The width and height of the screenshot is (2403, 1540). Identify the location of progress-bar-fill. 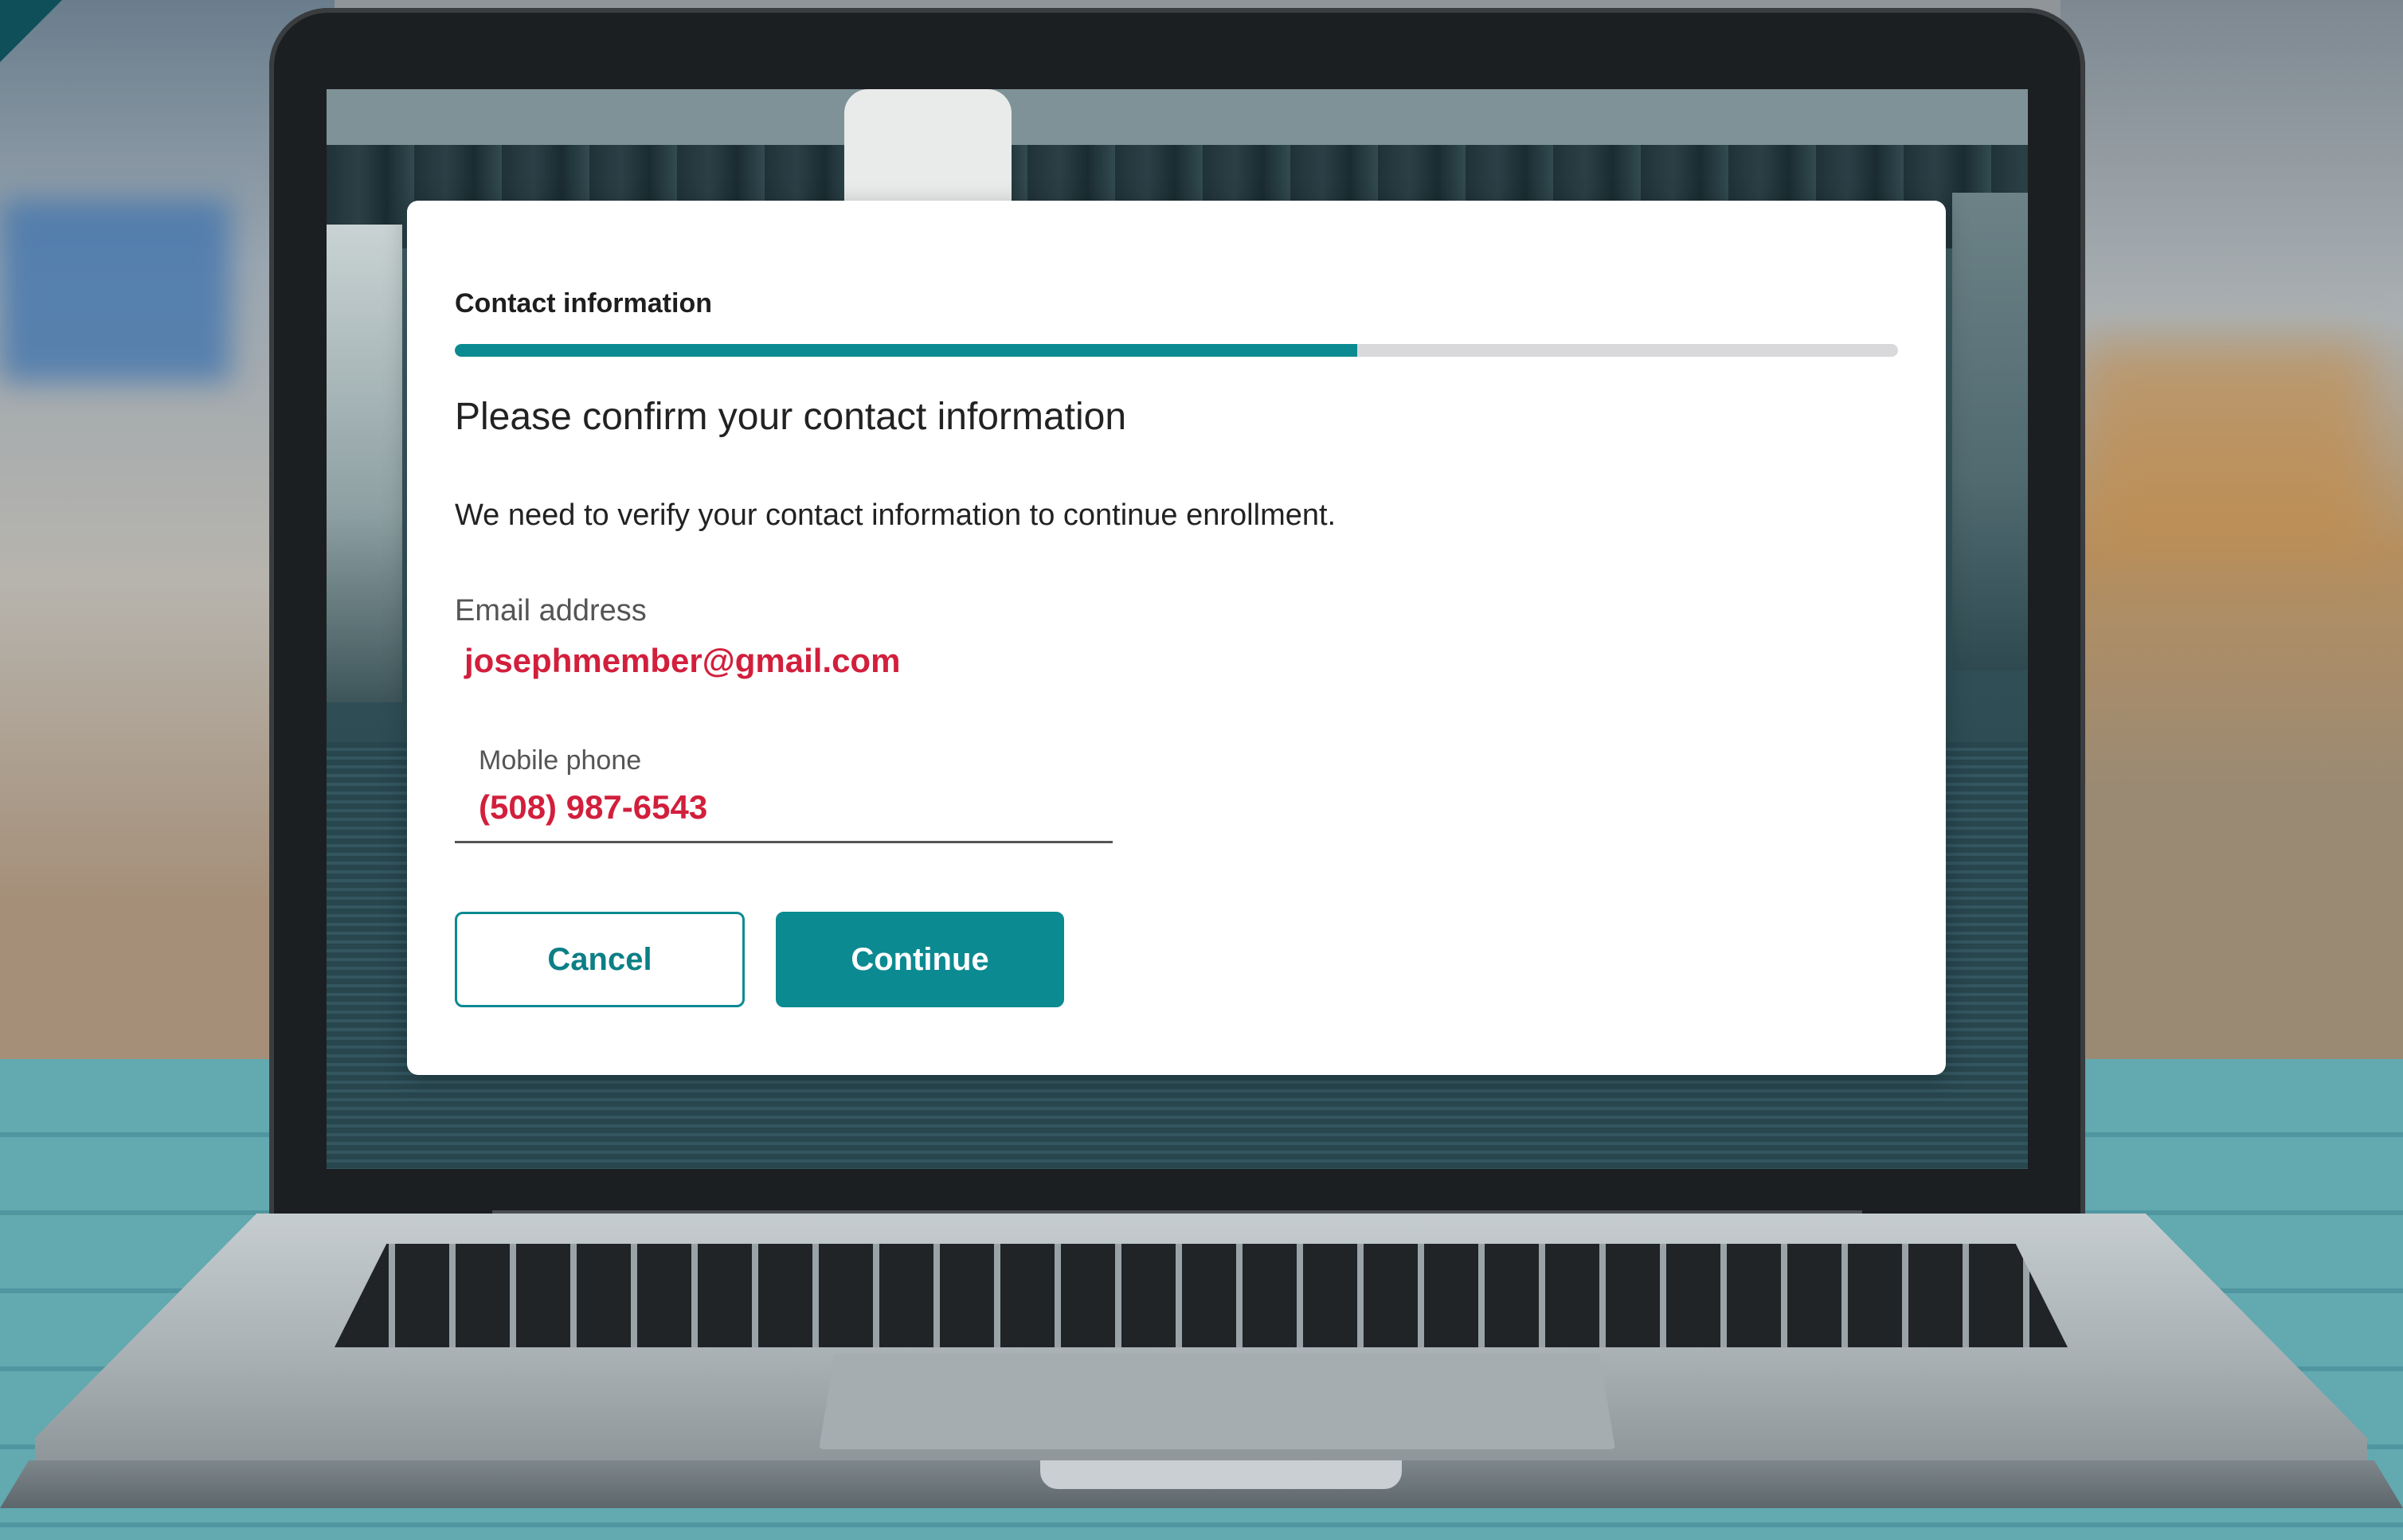
(906, 350).